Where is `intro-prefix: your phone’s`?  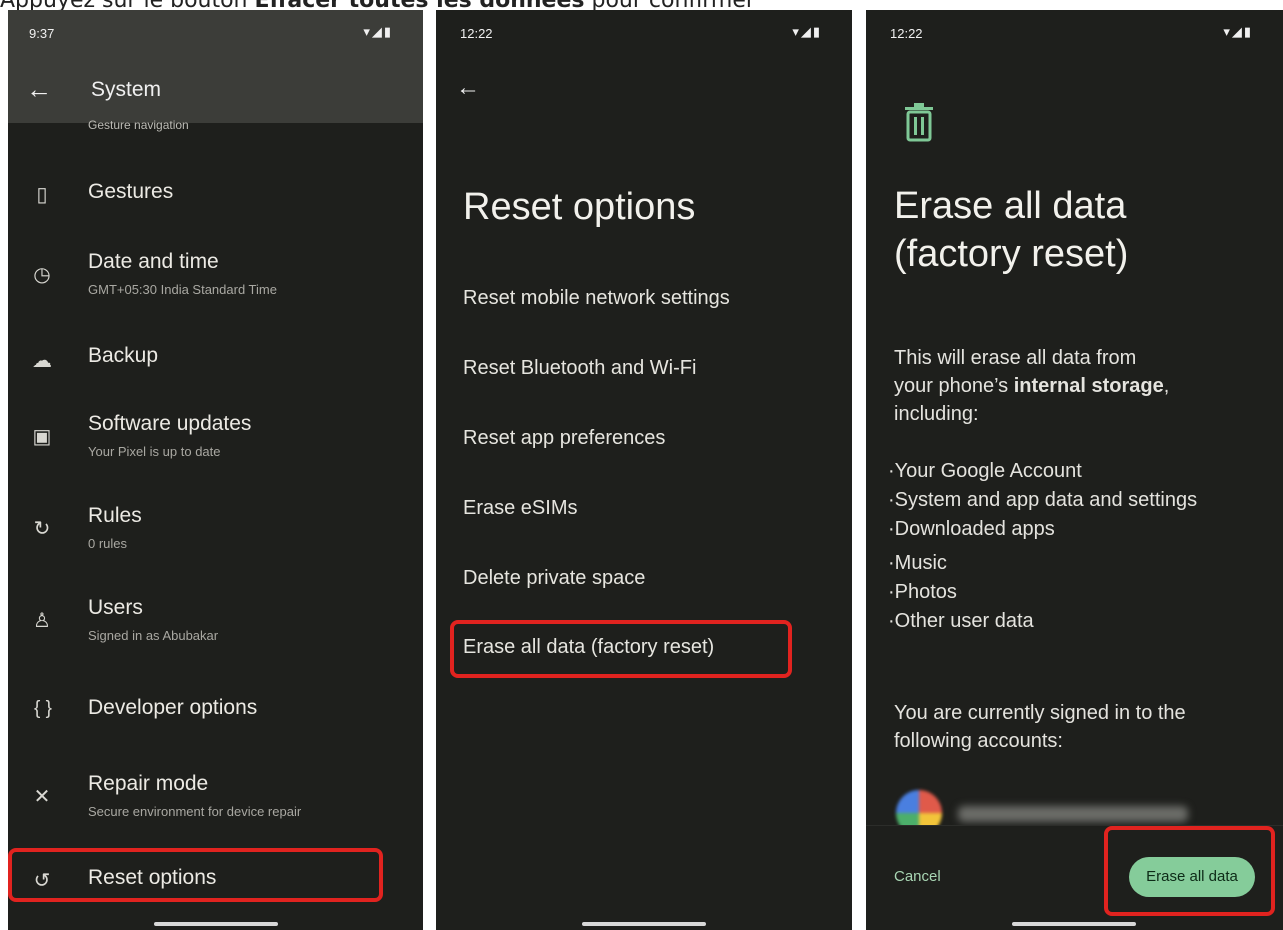 intro-prefix: your phone’s is located at coordinates (954, 386).